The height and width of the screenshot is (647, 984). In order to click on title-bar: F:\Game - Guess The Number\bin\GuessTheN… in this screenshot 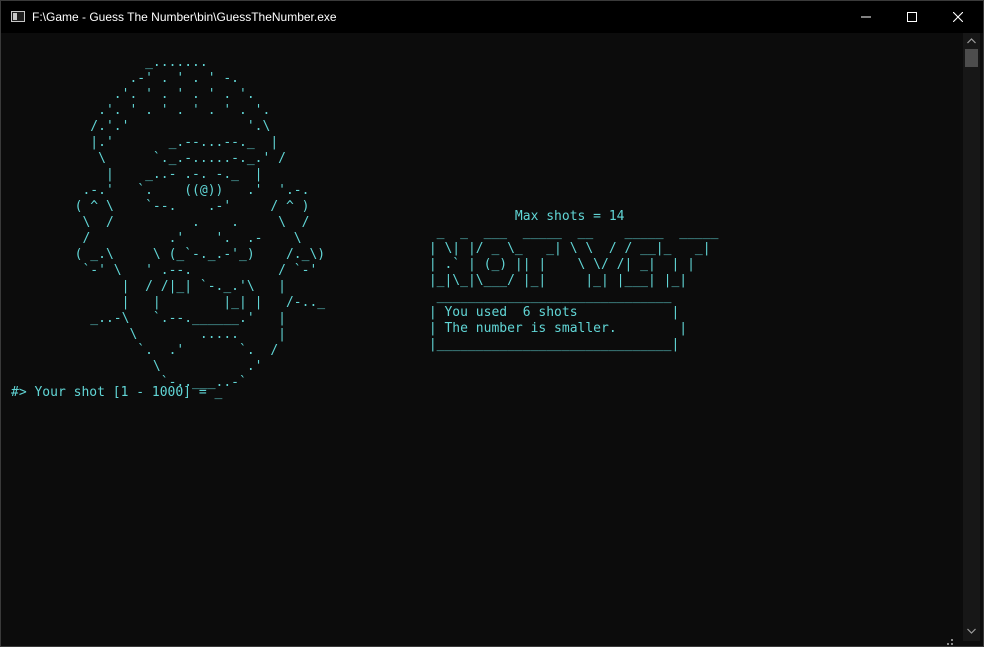, I will do `click(492, 17)`.